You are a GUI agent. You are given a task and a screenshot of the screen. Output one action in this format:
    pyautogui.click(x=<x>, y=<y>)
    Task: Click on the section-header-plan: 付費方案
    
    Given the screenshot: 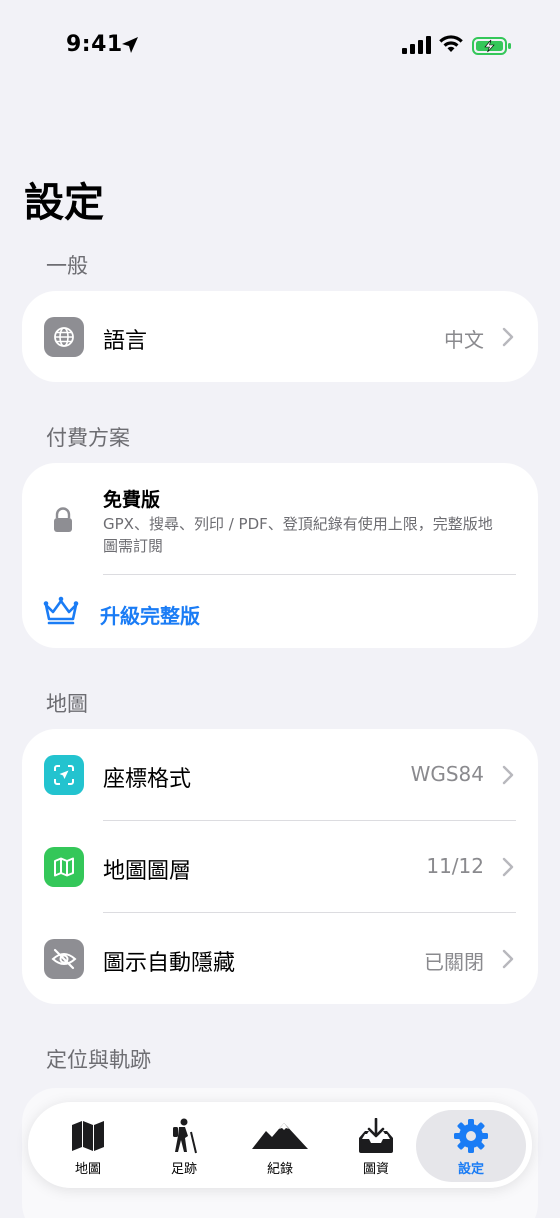 What is the action you would take?
    pyautogui.click(x=88, y=438)
    